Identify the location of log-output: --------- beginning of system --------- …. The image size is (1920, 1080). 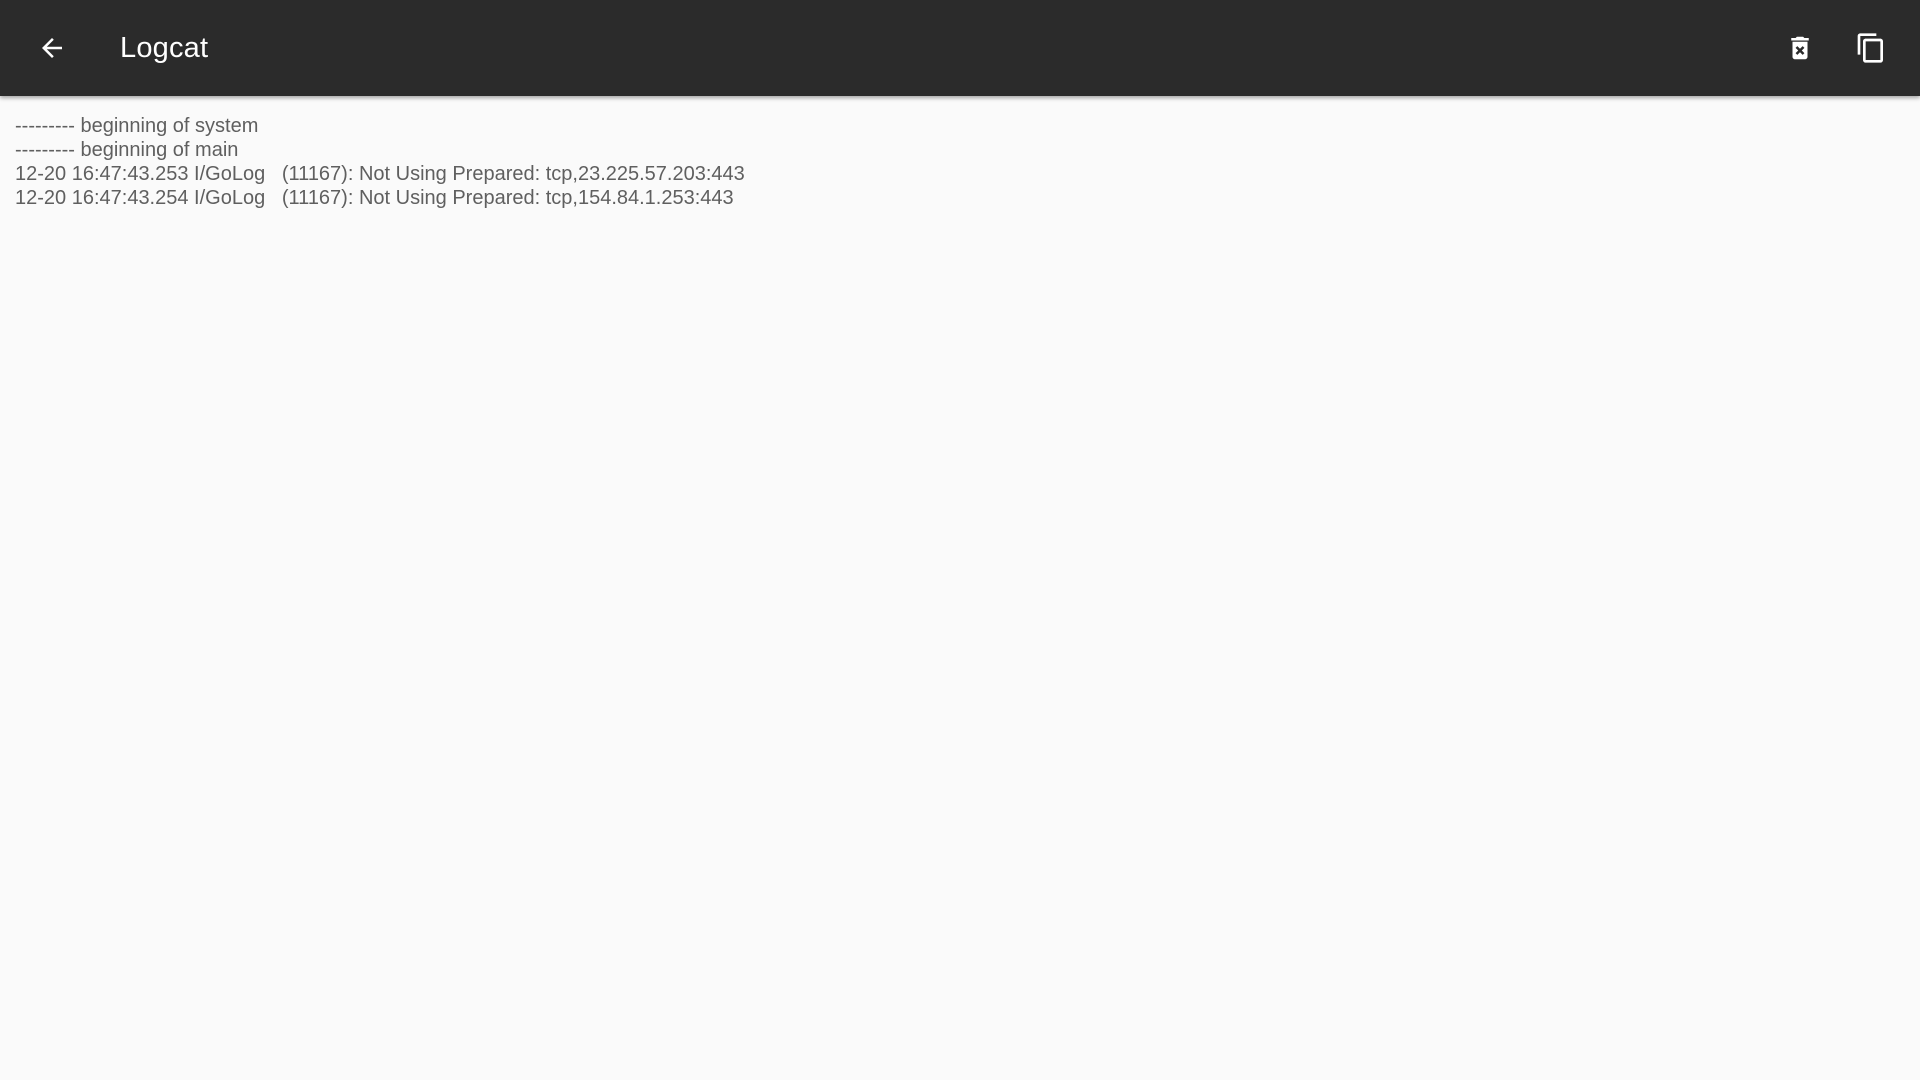
(960, 162).